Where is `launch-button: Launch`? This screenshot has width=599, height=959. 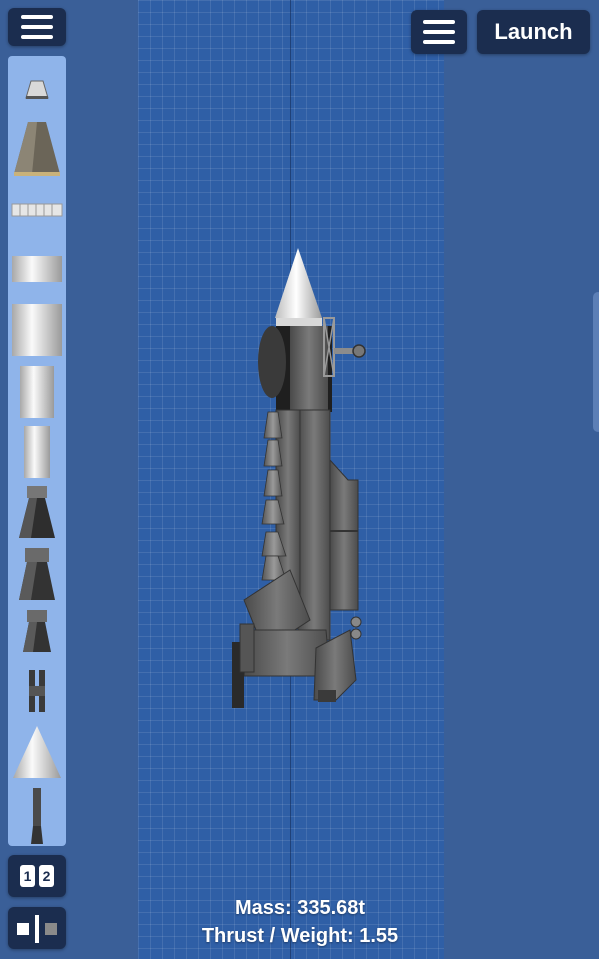 launch-button: Launch is located at coordinates (533, 32).